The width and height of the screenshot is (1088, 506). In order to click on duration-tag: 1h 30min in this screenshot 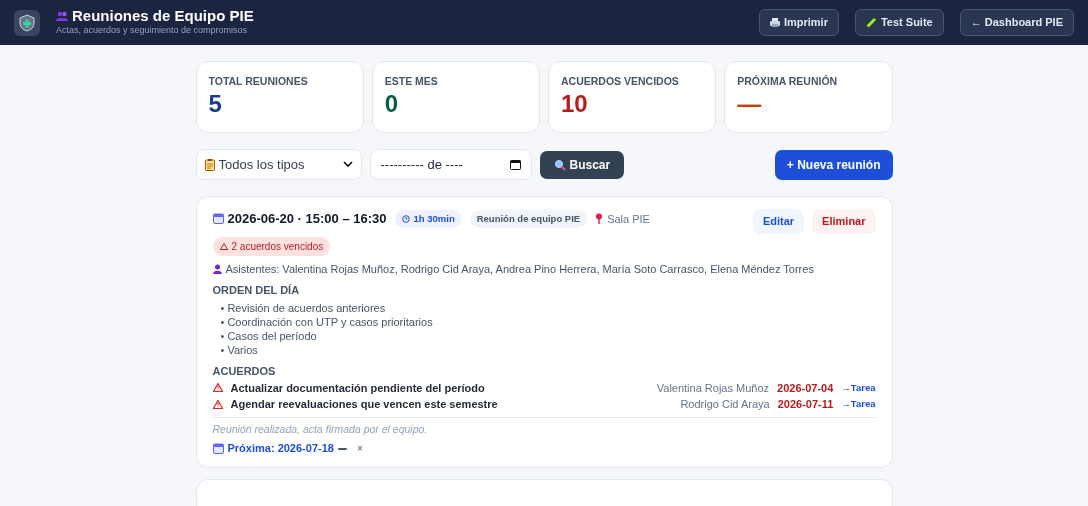, I will do `click(428, 218)`.